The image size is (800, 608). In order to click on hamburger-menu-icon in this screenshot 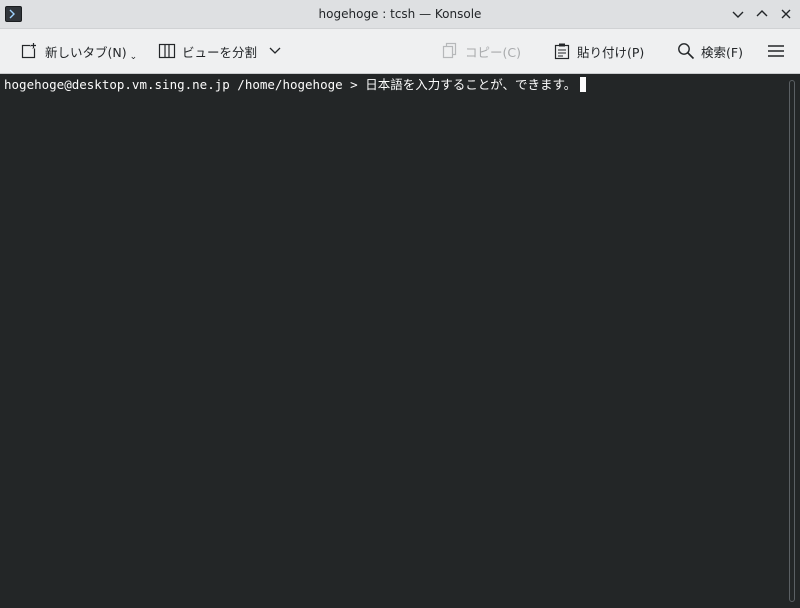, I will do `click(776, 51)`.